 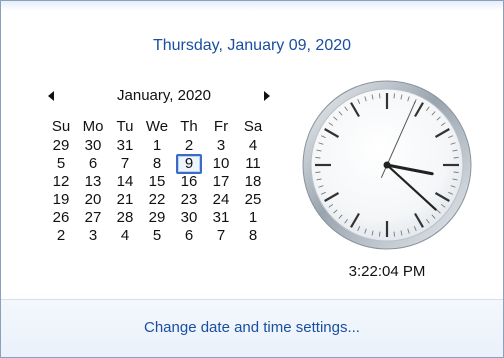 I want to click on weekday-header: Sa, so click(x=253, y=126).